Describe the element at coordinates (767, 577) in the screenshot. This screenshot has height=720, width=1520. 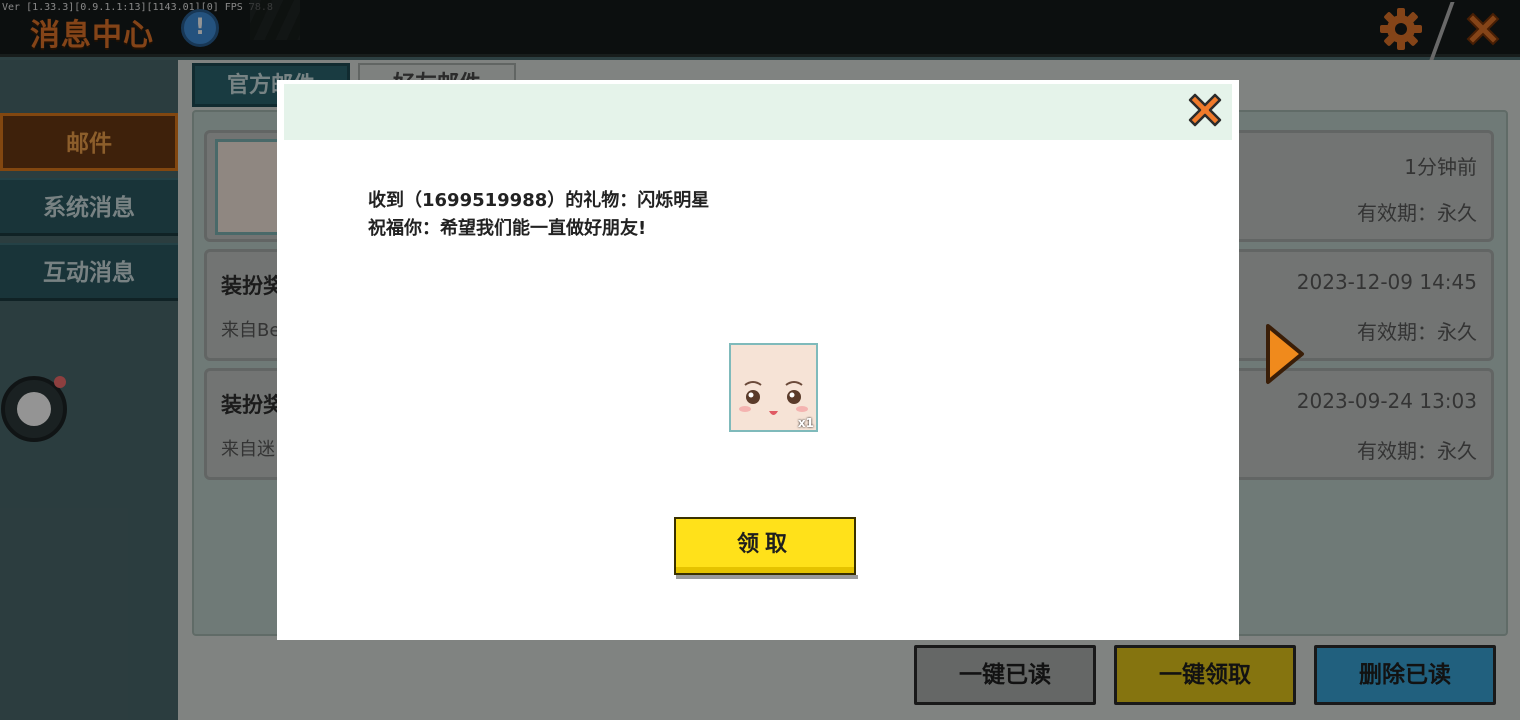
I see `claim-button-shadow` at that location.